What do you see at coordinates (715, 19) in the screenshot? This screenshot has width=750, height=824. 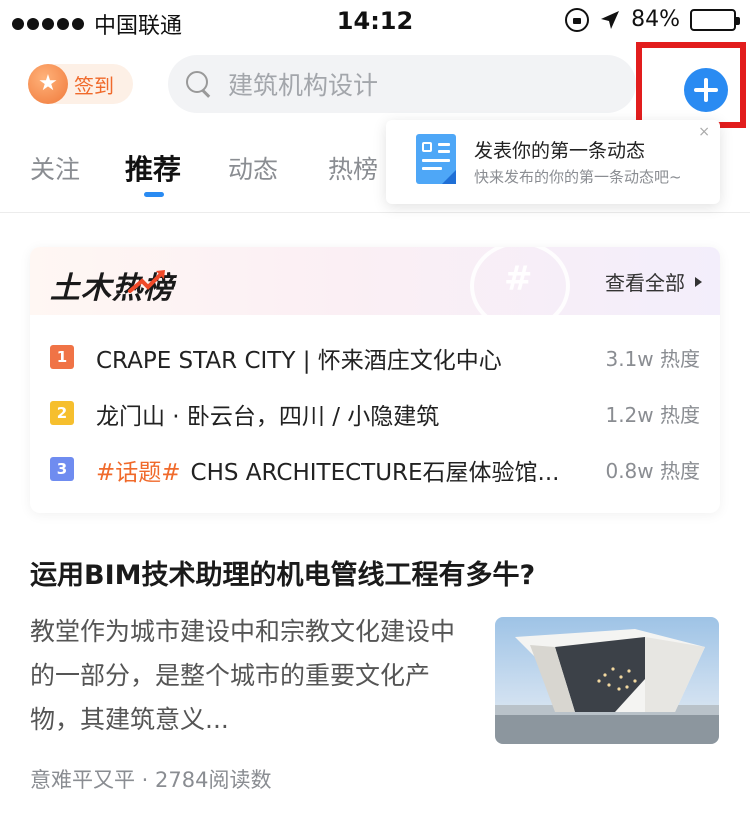 I see `battery-icon` at bounding box center [715, 19].